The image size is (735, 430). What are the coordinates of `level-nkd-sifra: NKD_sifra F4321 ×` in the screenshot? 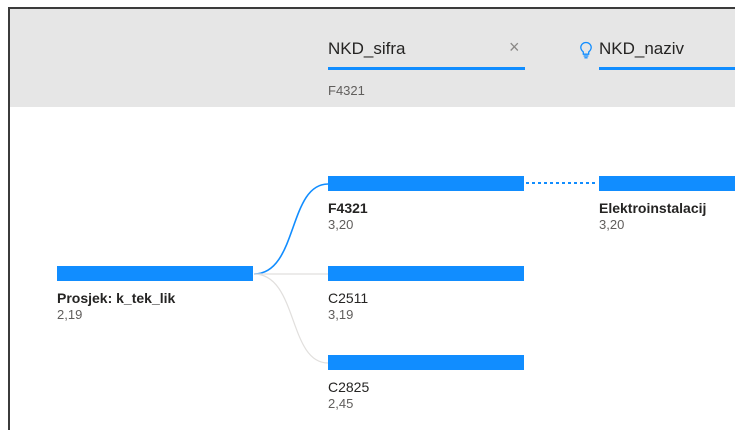 It's located at (426, 68).